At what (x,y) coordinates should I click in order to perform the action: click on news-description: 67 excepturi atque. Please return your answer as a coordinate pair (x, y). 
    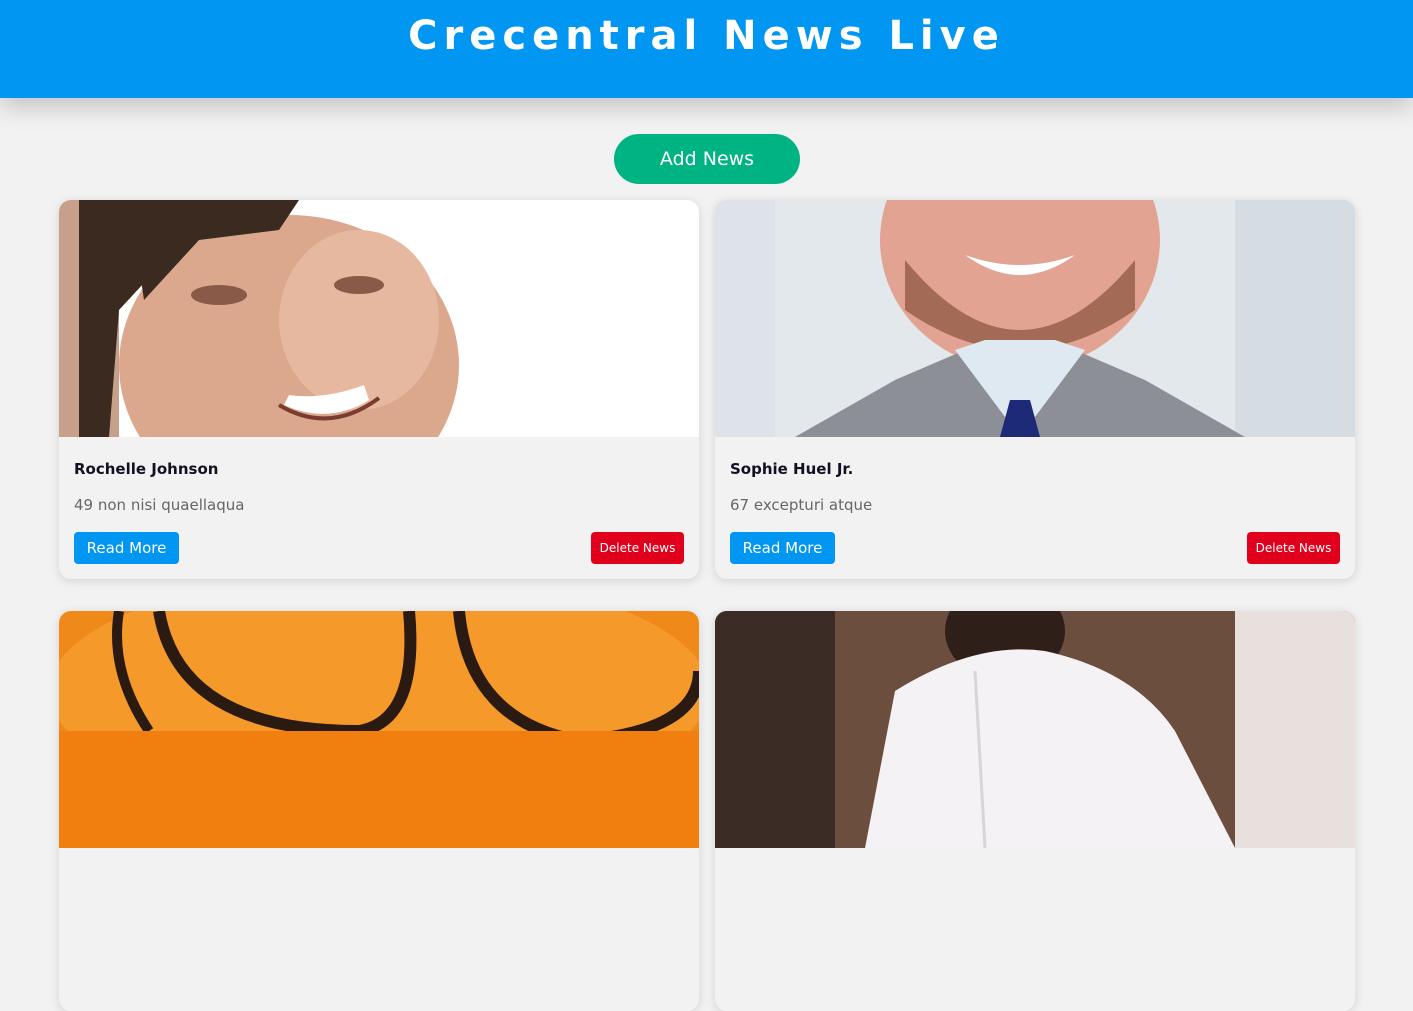
    Looking at the image, I should click on (801, 505).